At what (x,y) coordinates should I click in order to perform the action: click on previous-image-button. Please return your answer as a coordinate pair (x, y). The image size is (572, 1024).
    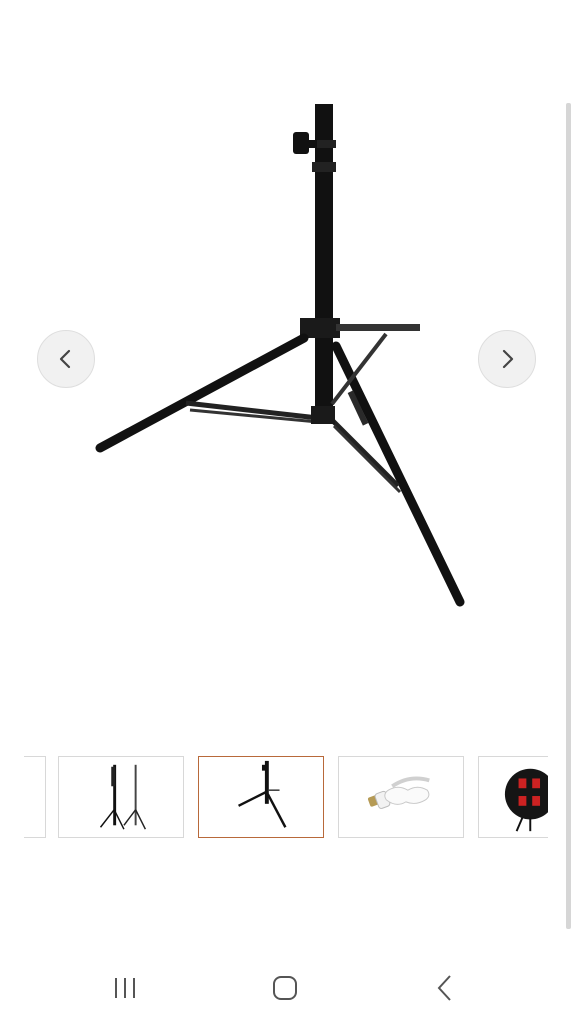
    Looking at the image, I should click on (66, 359).